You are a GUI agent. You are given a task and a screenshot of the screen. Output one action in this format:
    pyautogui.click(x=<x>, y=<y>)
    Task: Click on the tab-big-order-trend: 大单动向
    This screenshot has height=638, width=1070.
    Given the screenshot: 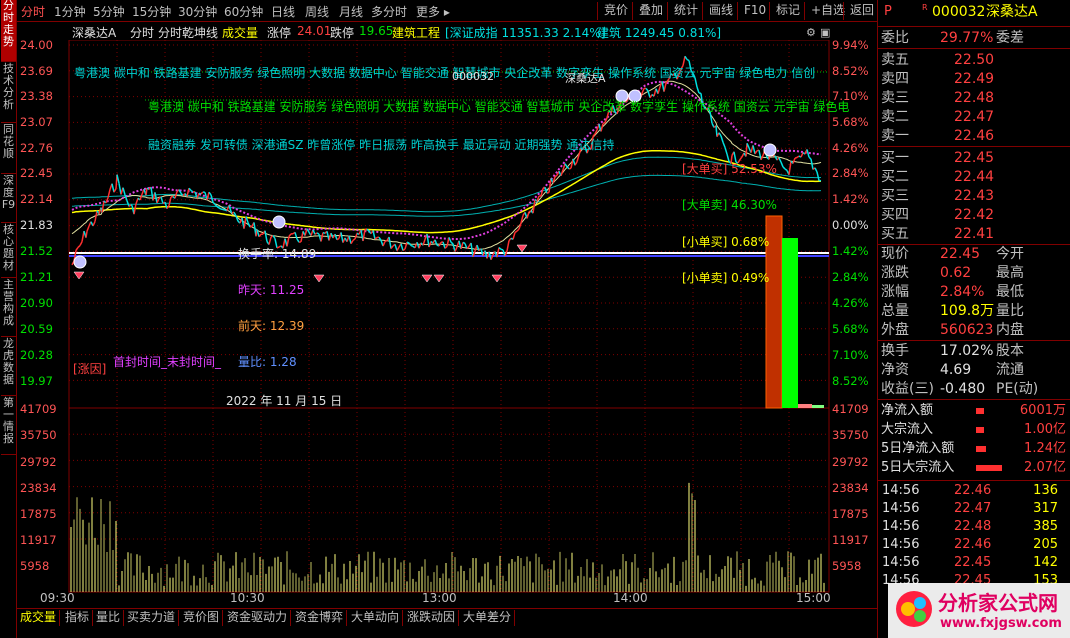 What is the action you would take?
    pyautogui.click(x=376, y=618)
    